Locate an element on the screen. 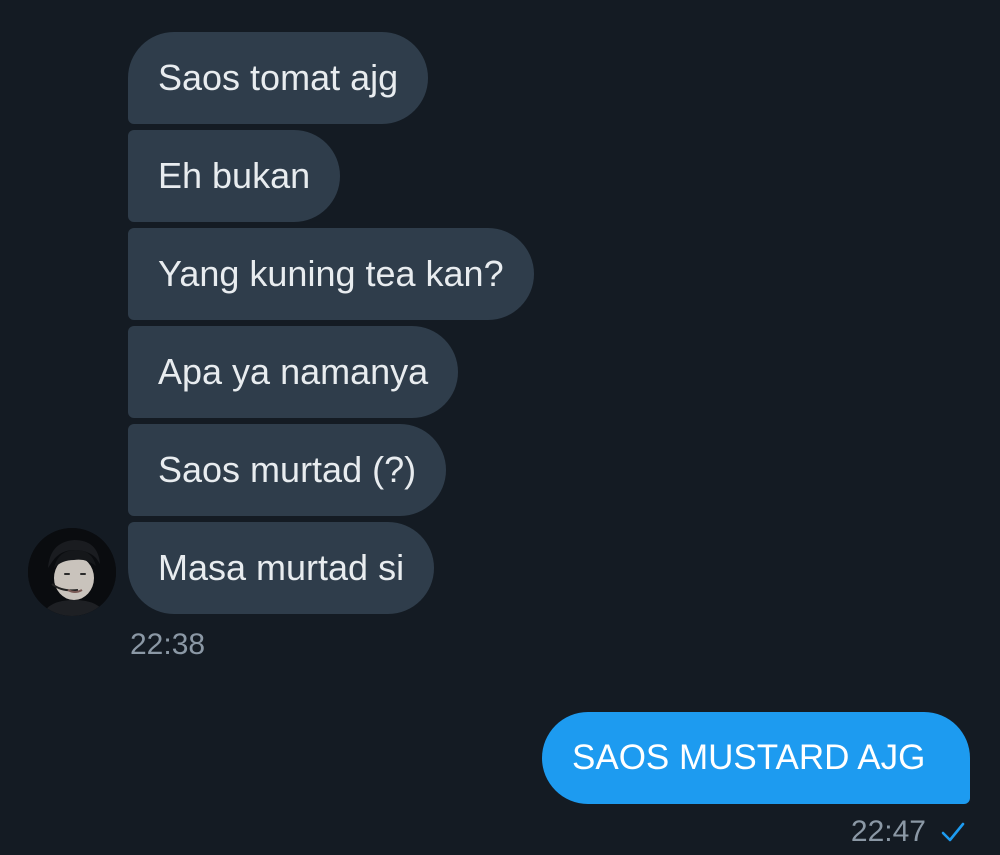  outgoing-timestamp: 22:47 is located at coordinates (888, 831).